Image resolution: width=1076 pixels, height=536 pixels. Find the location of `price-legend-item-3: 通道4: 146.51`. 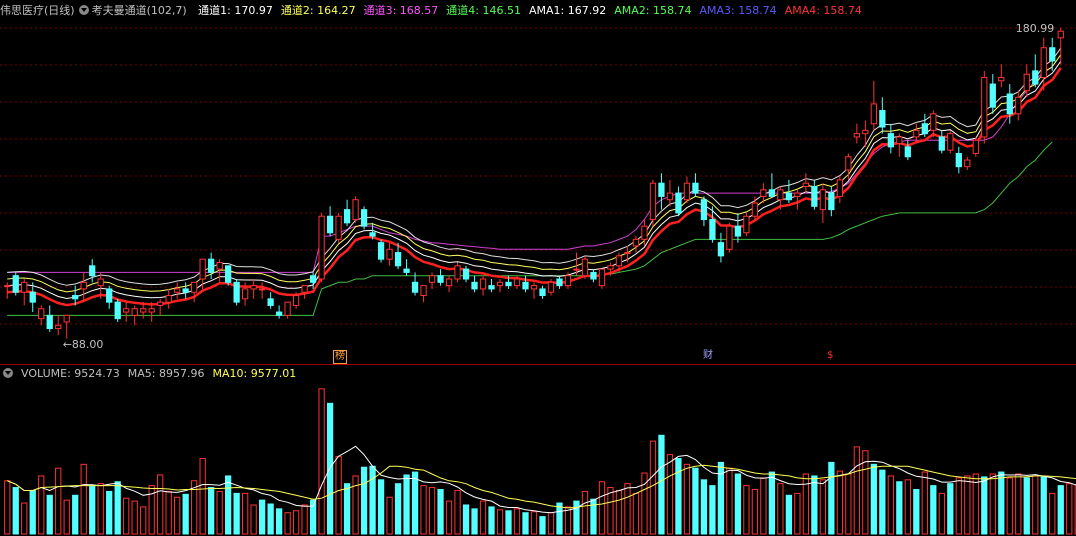

price-legend-item-3: 通道4: 146.51 is located at coordinates (483, 10).